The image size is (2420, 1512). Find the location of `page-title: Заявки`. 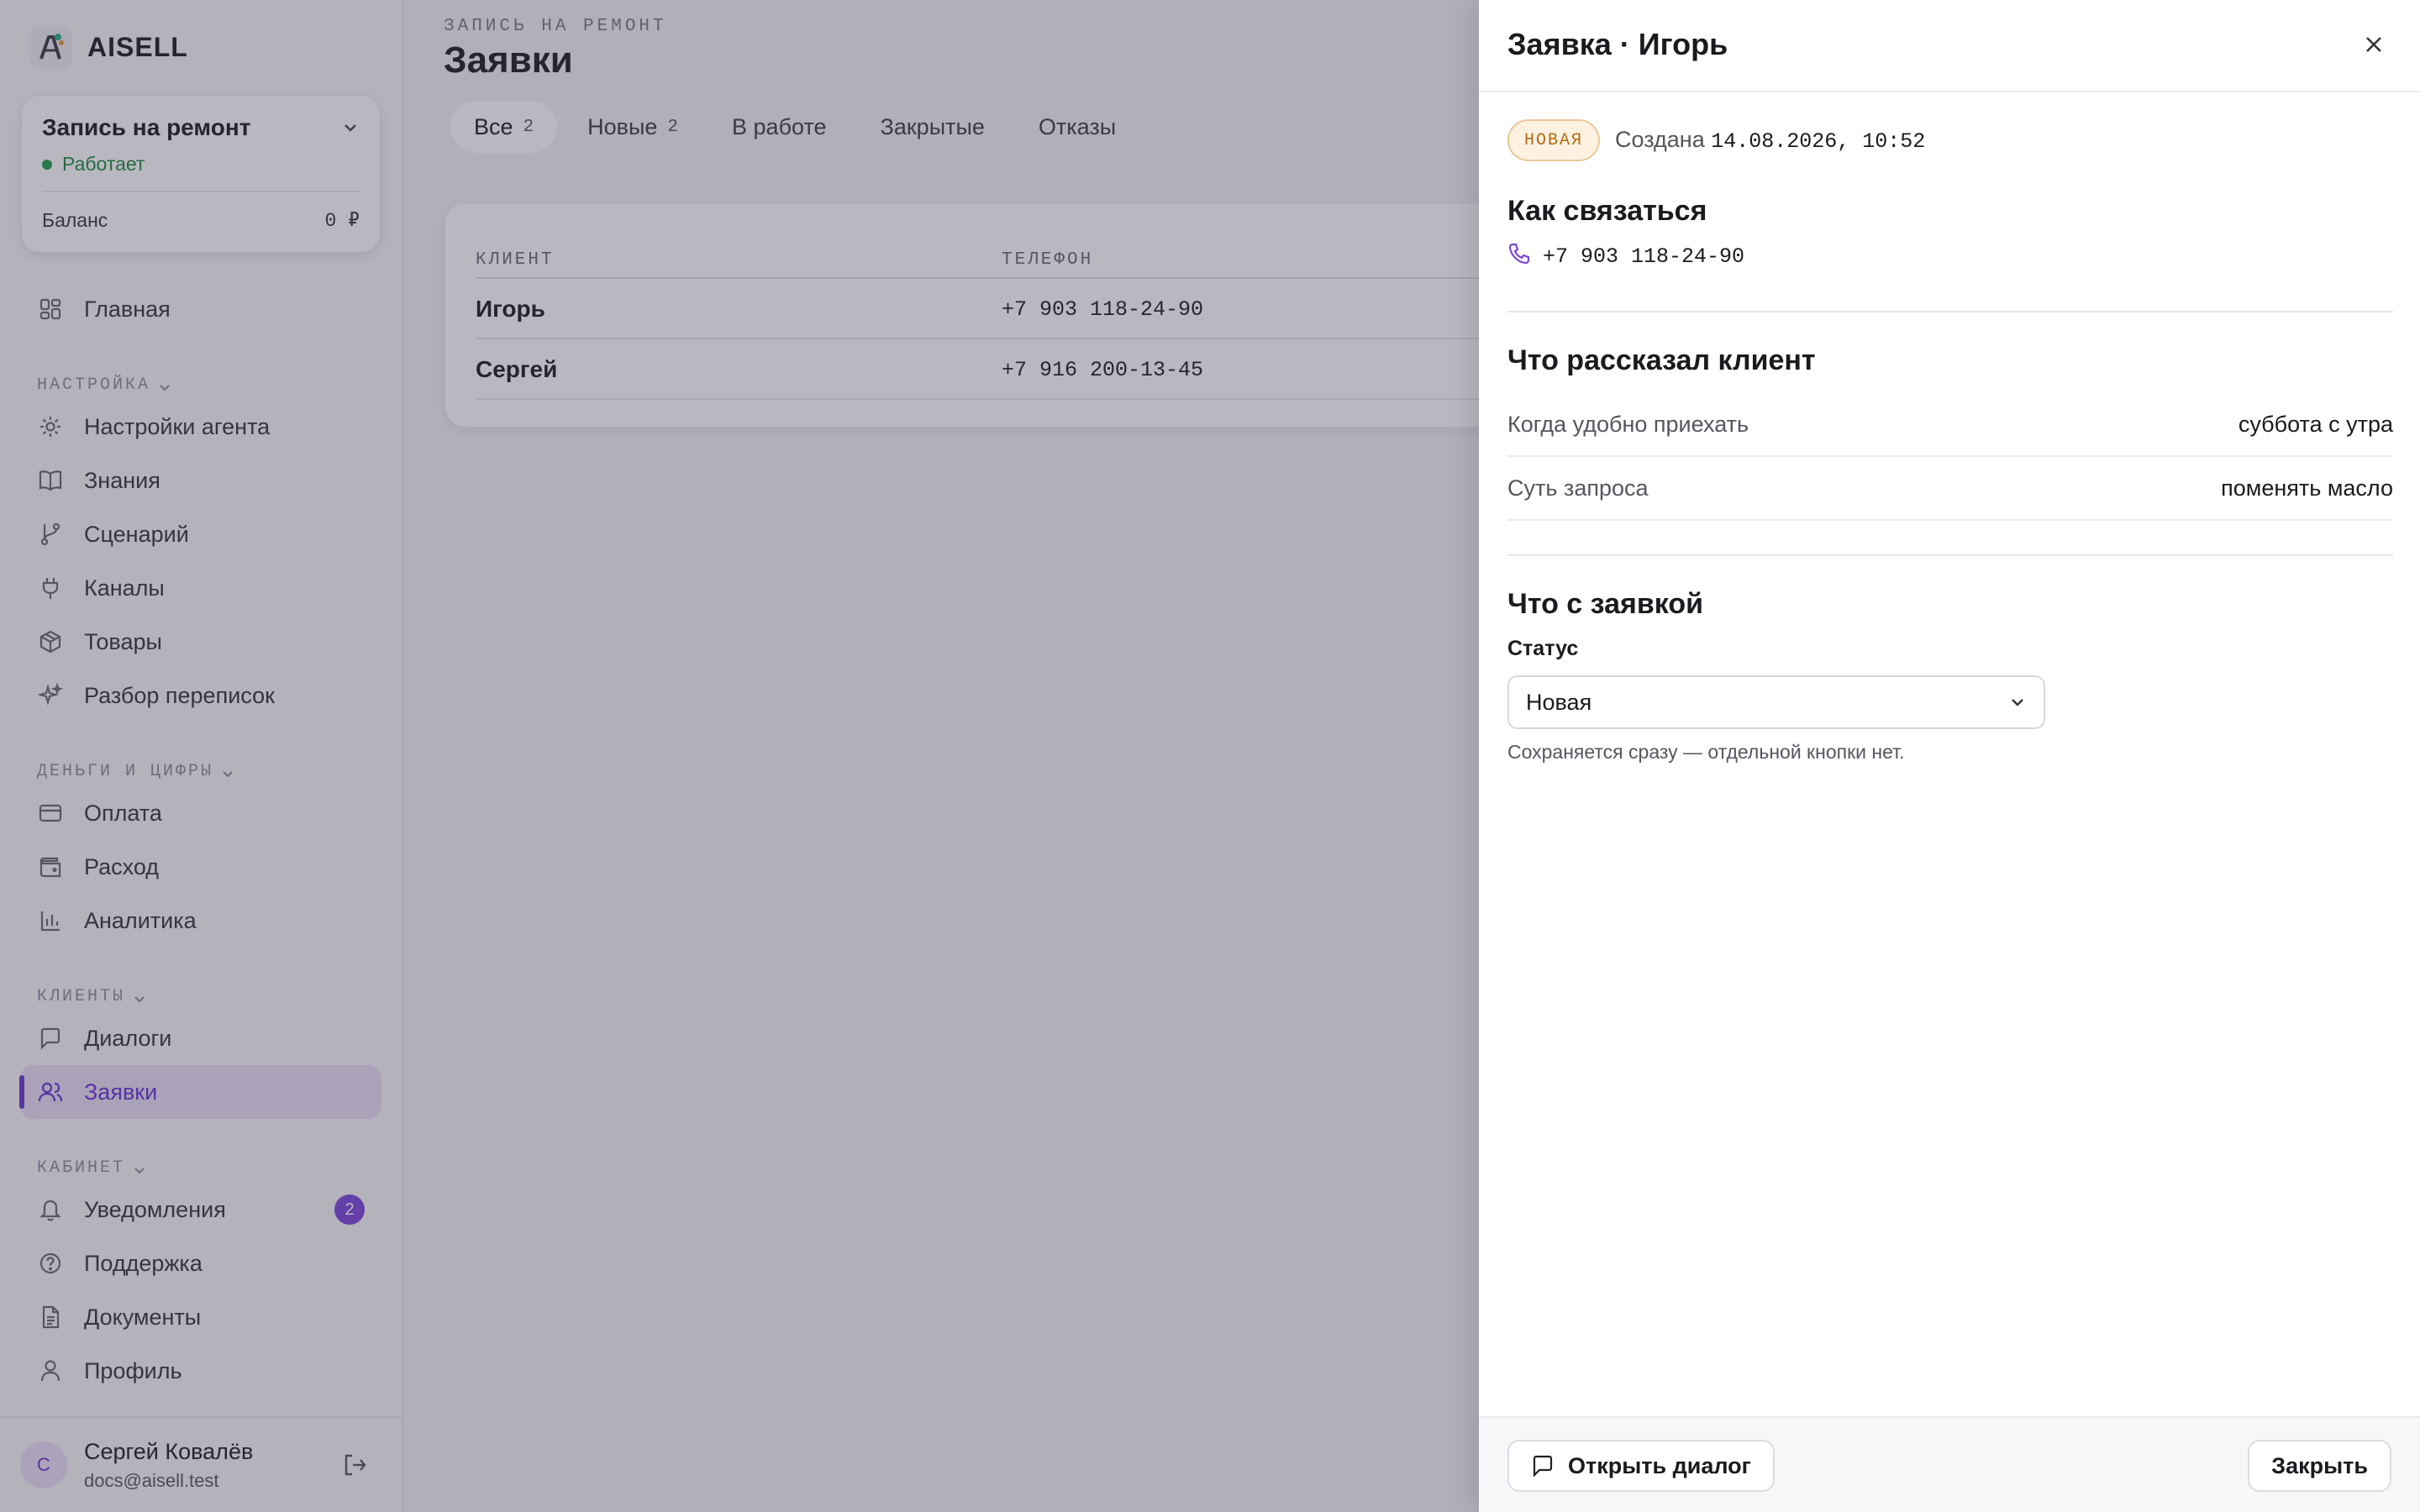

page-title: Заявки is located at coordinates (509, 60).